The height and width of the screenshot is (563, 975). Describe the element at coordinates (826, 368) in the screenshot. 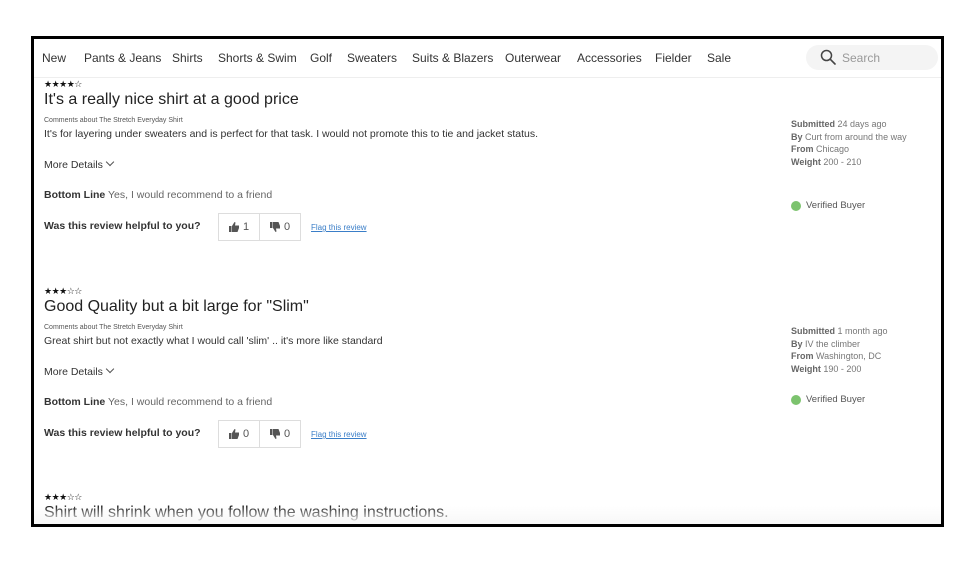

I see `weight-line: Weight 190 - 200` at that location.